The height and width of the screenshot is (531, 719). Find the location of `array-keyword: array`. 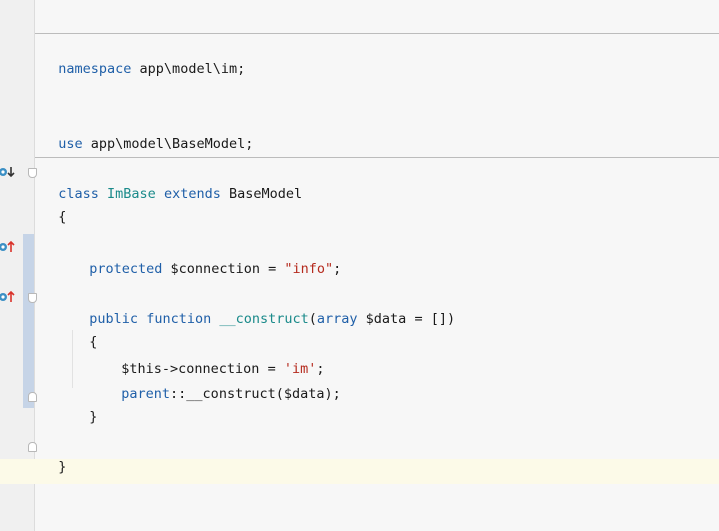

array-keyword: array is located at coordinates (337, 319).